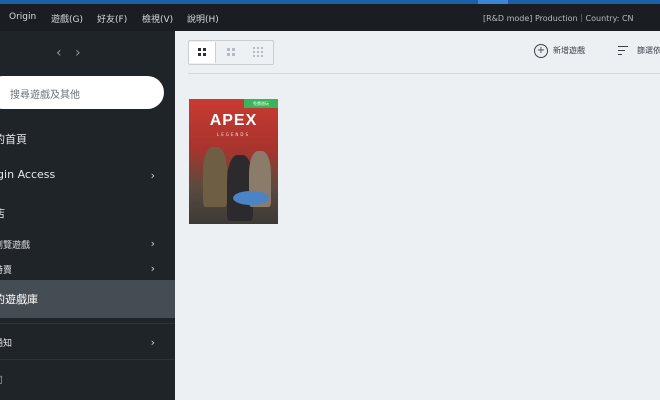  What do you see at coordinates (78, 53) in the screenshot?
I see `forward-arrow-icon: ›` at bounding box center [78, 53].